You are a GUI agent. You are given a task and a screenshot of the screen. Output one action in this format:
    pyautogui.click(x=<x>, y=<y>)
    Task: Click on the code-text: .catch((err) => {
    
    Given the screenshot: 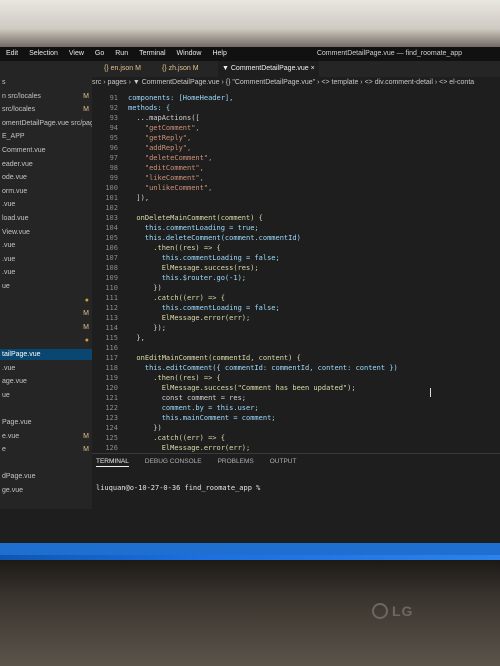 What is the action you would take?
    pyautogui.click(x=176, y=438)
    